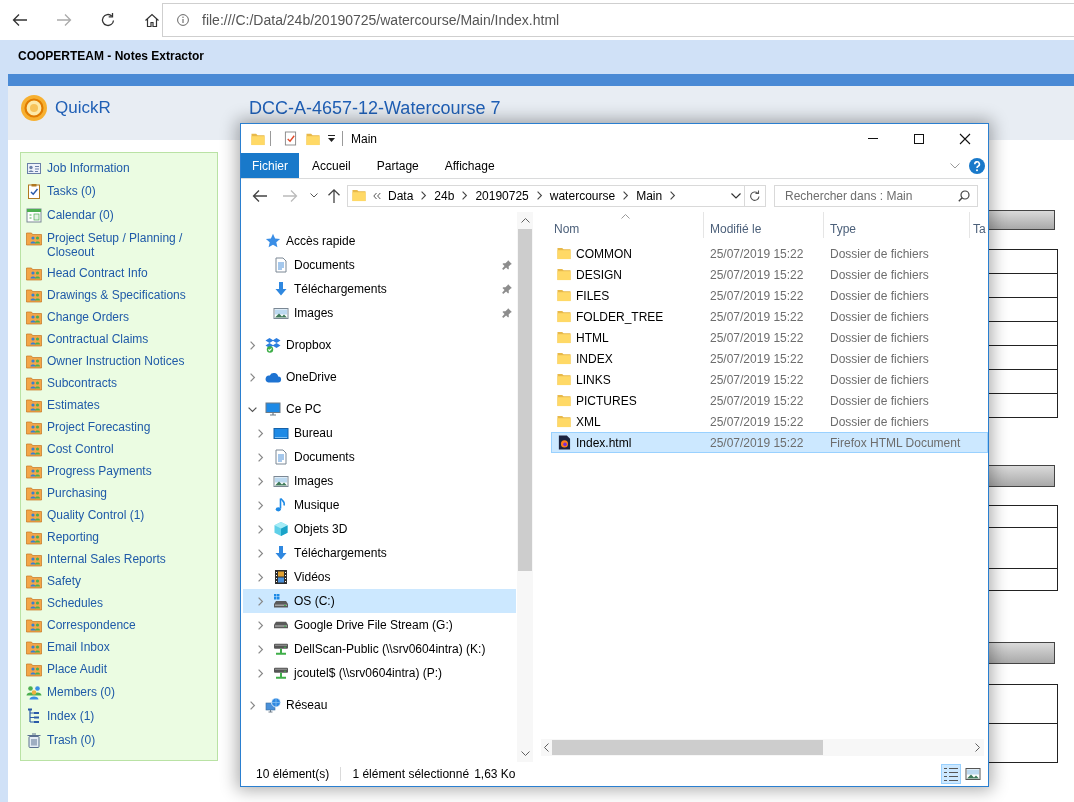 The height and width of the screenshot is (802, 1074). What do you see at coordinates (119, 692) in the screenshot?
I see `sidebar-link: Members (0)` at bounding box center [119, 692].